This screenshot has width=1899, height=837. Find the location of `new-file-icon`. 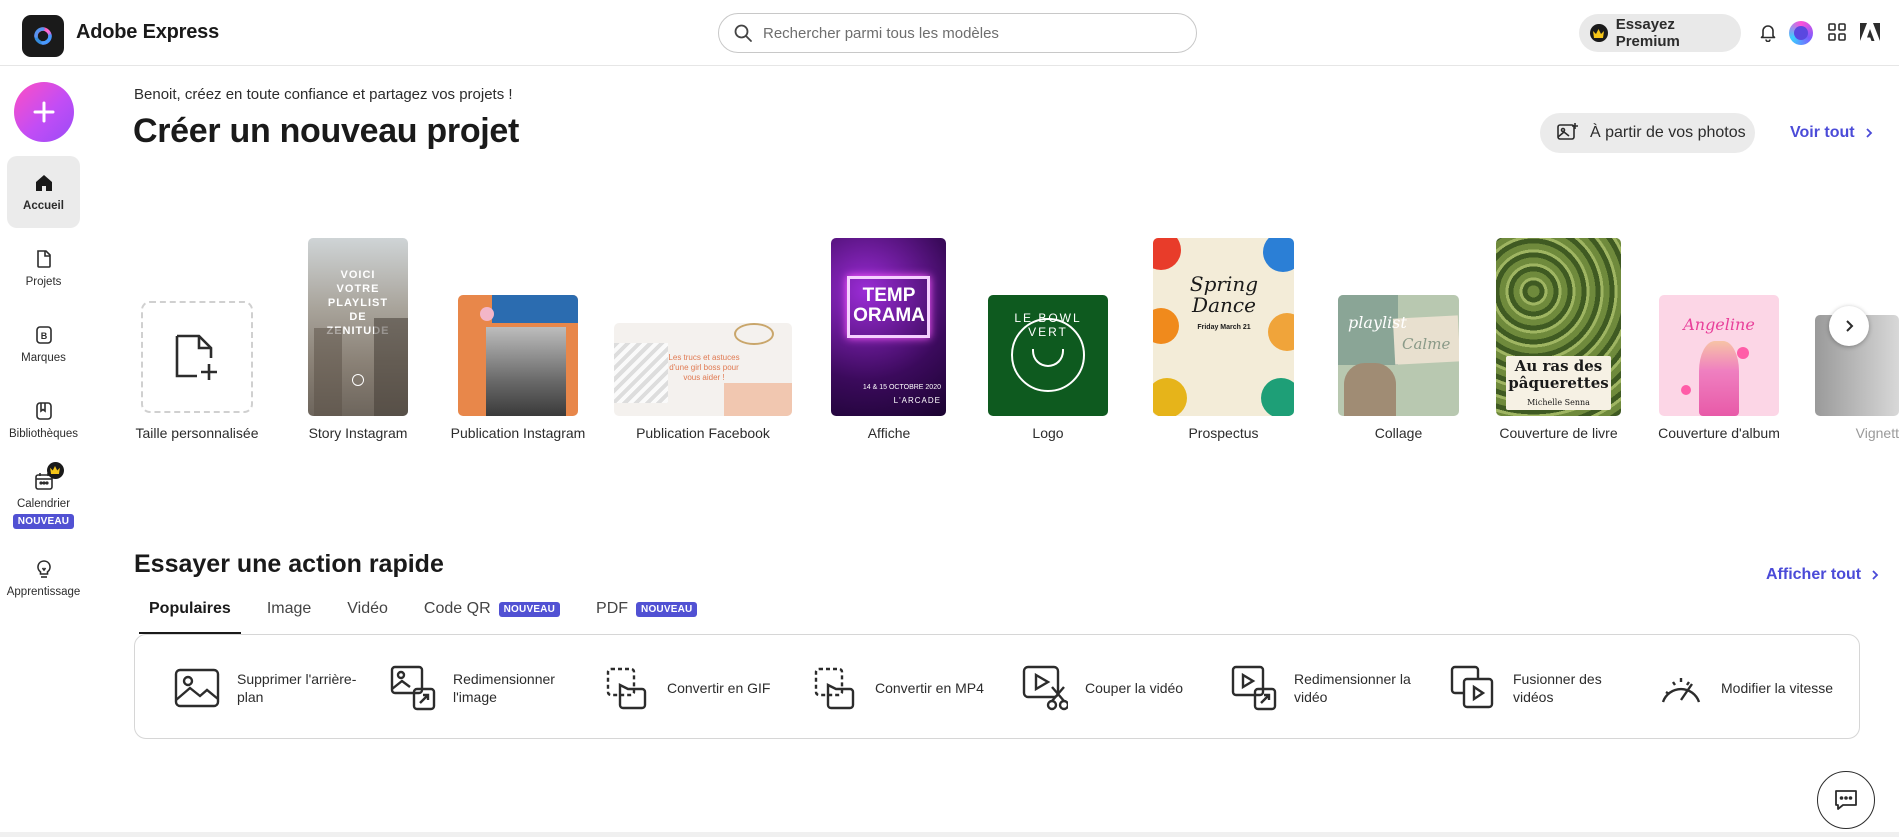

new-file-icon is located at coordinates (196, 357).